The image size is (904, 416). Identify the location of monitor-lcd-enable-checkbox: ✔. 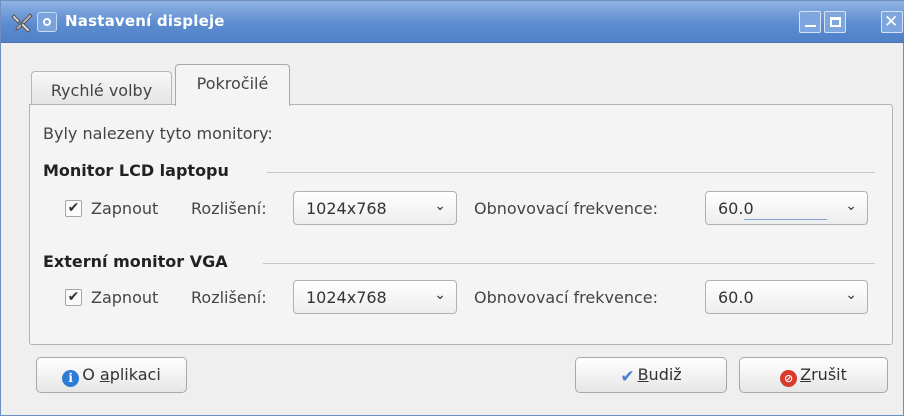
(73, 208).